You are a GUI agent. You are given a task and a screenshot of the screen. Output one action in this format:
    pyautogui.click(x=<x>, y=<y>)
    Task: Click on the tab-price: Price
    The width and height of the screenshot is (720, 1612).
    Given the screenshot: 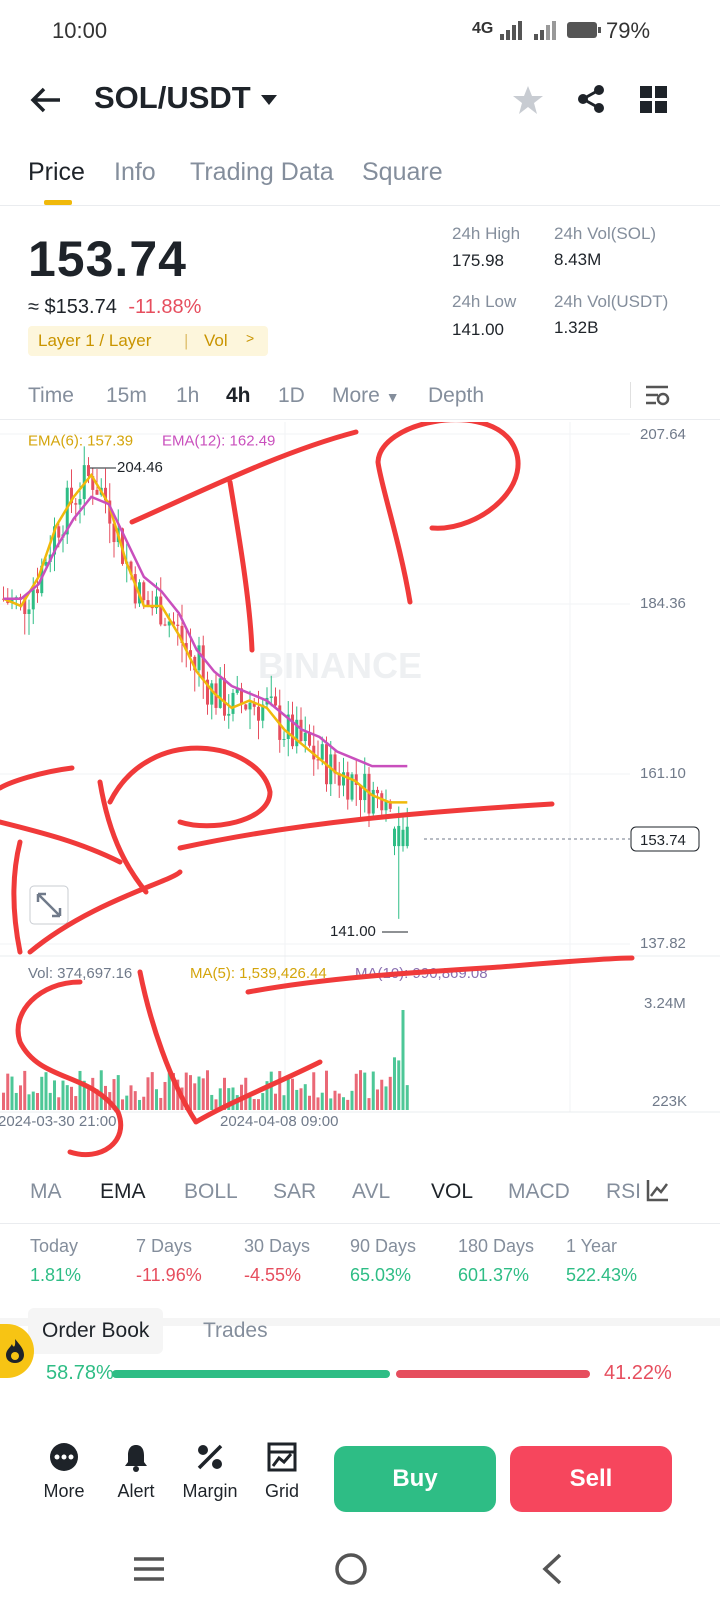 What is the action you would take?
    pyautogui.click(x=56, y=172)
    